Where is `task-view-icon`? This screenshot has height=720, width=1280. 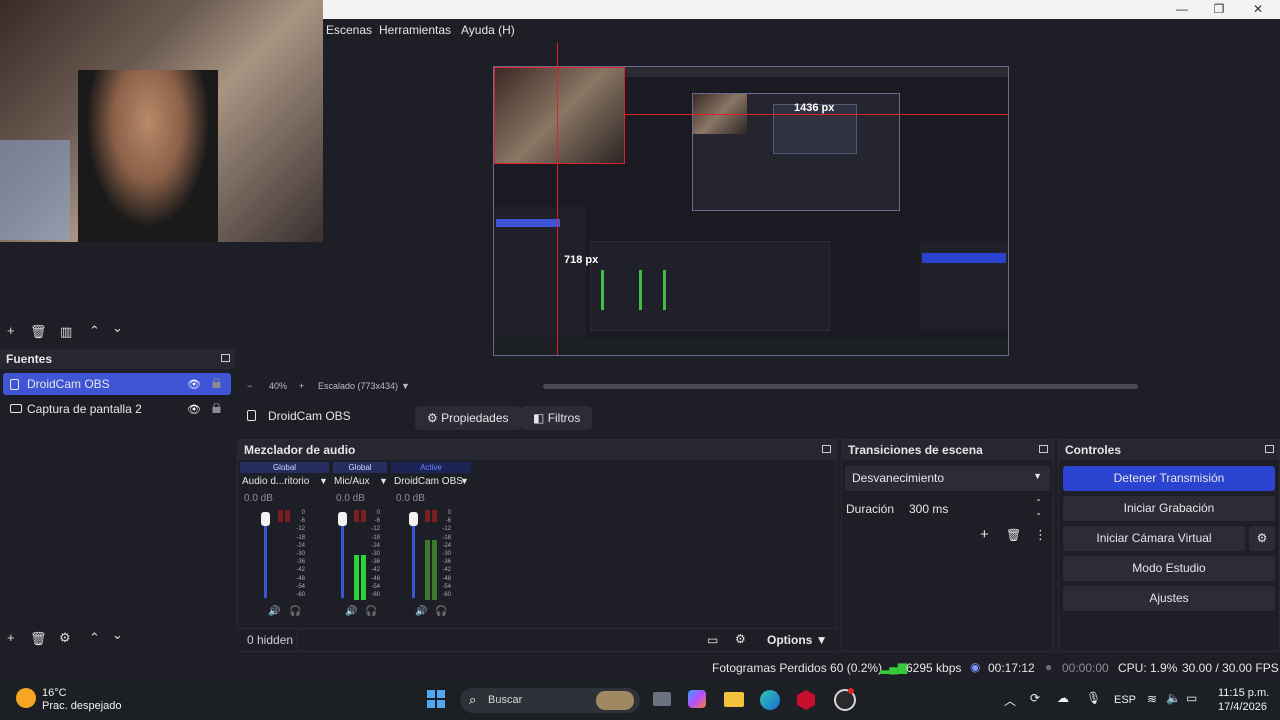
task-view-icon is located at coordinates (662, 699).